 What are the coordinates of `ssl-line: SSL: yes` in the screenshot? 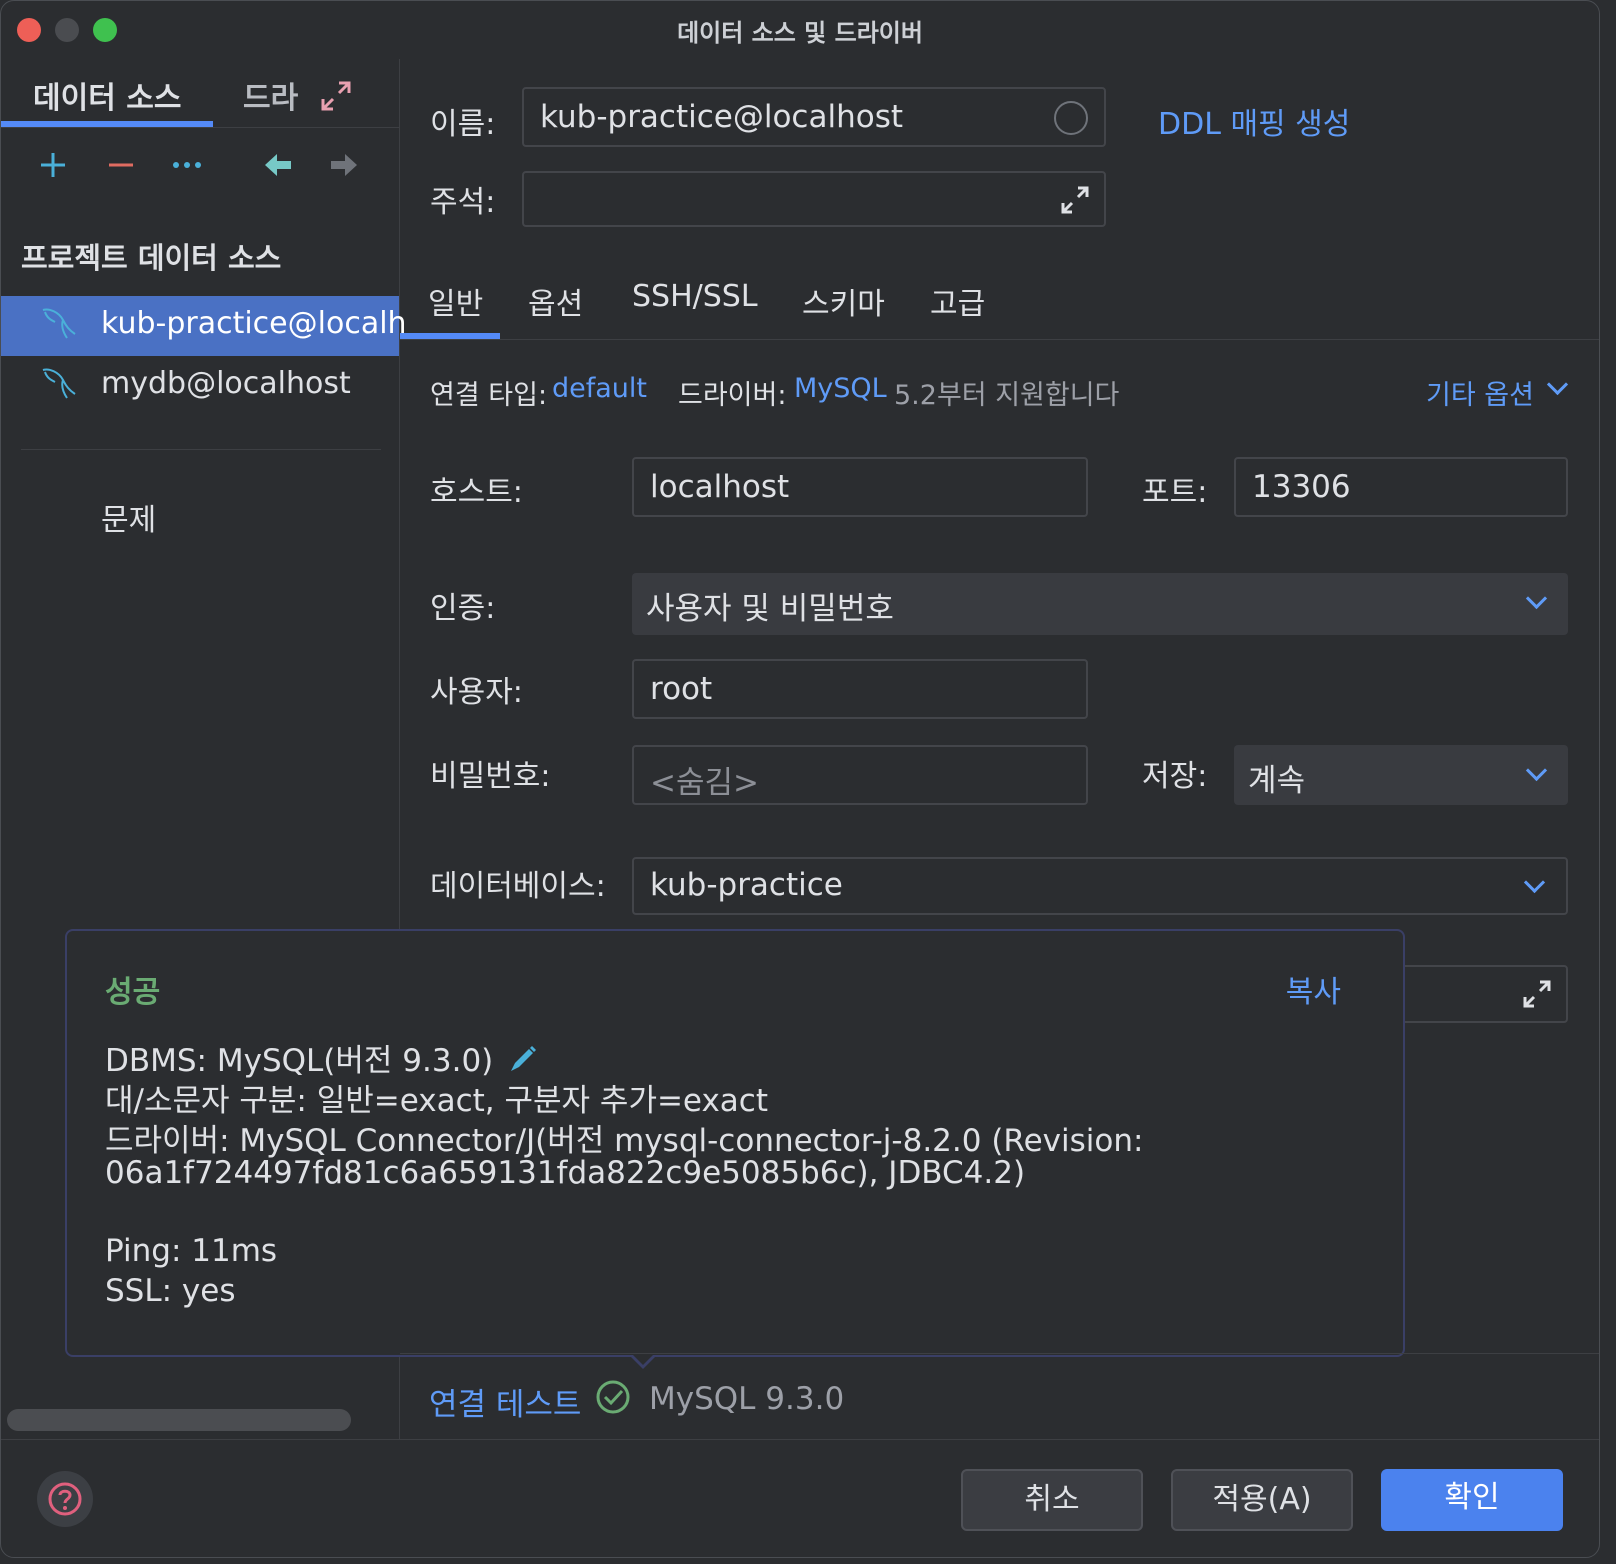 It's located at (170, 1291).